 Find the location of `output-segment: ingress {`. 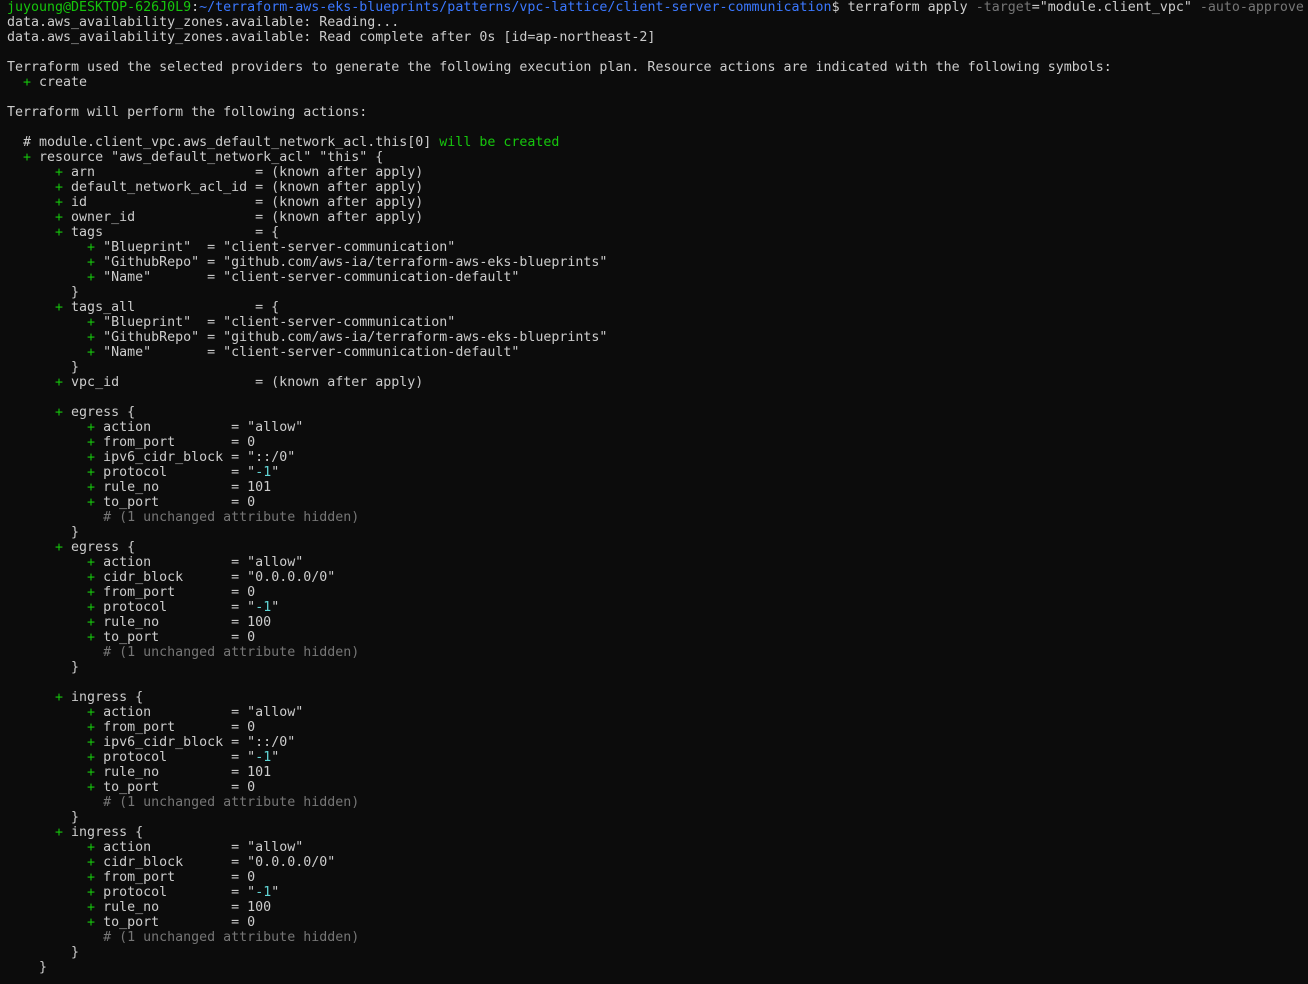

output-segment: ingress { is located at coordinates (107, 697).